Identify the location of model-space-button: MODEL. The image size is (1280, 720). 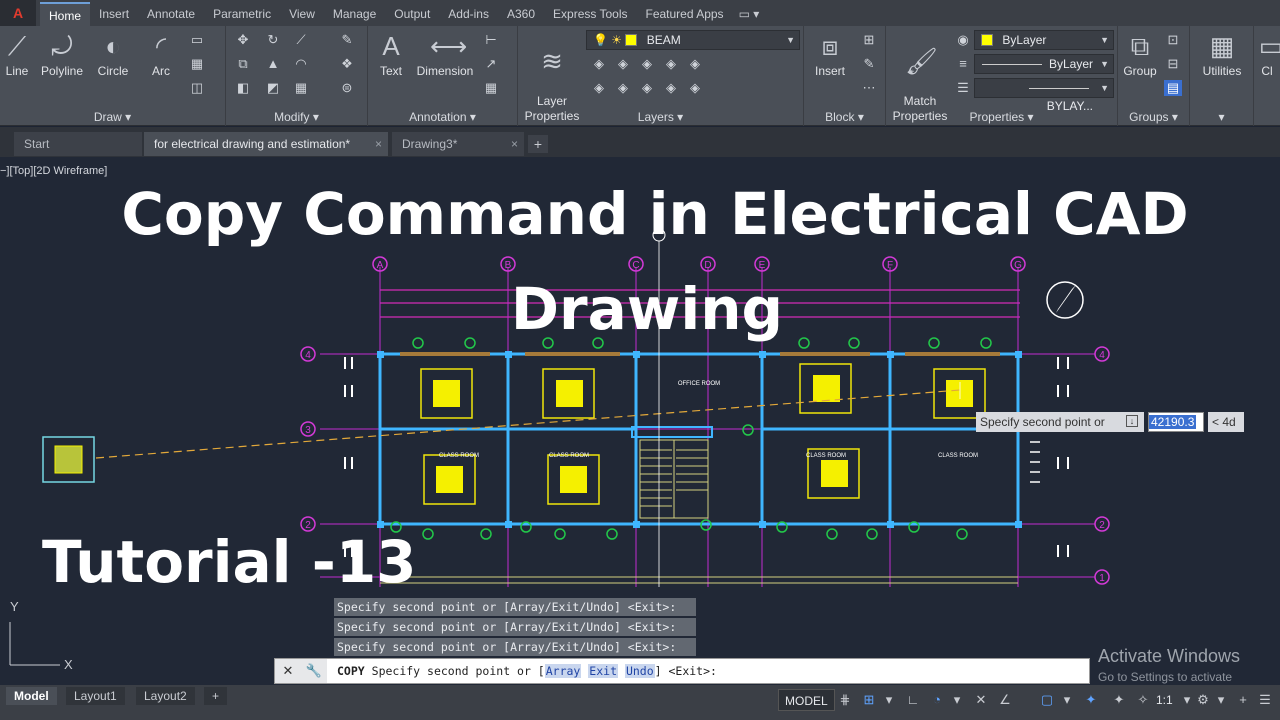
(806, 700).